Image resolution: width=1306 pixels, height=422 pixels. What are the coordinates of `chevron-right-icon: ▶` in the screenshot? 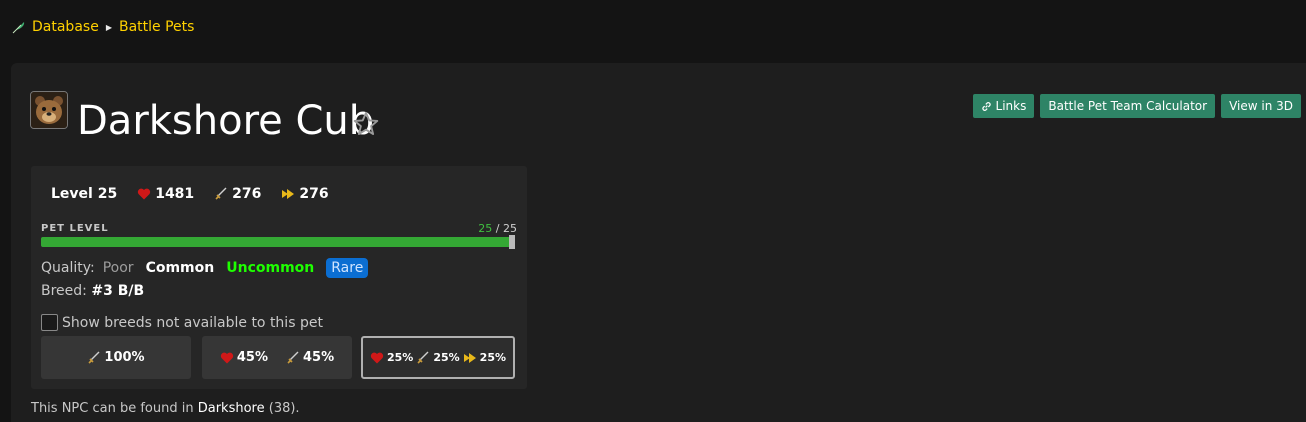 It's located at (108, 27).